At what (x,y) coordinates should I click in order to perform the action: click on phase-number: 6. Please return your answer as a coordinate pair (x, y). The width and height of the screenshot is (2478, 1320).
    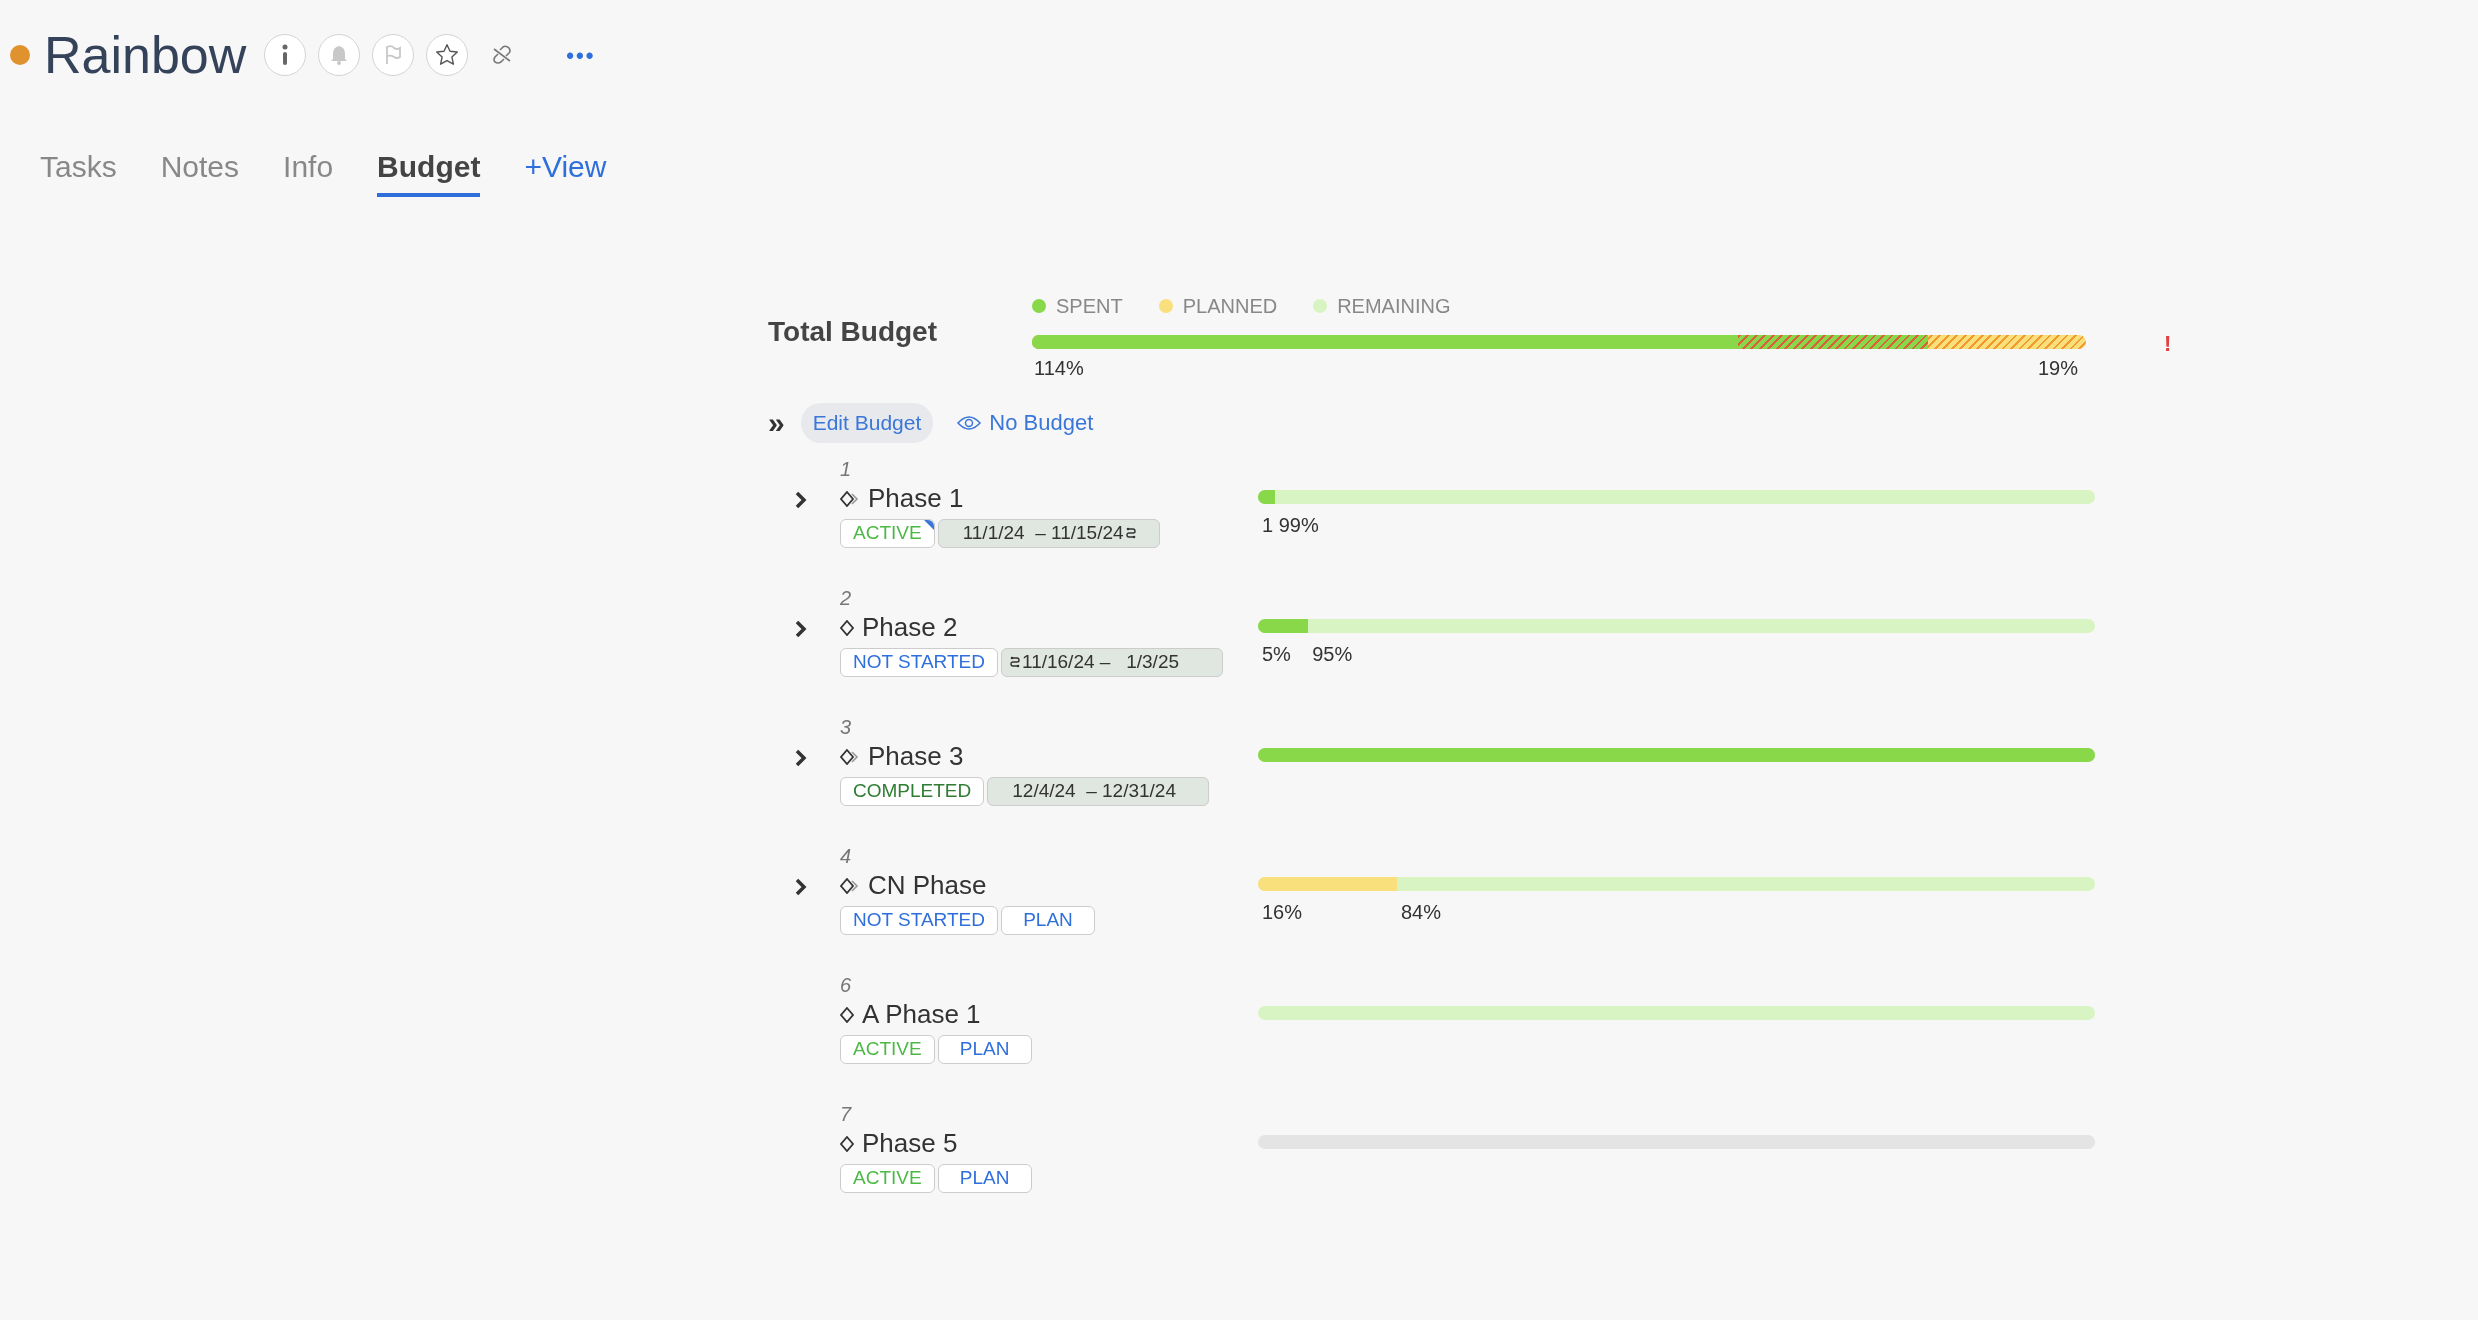
    Looking at the image, I should click on (846, 984).